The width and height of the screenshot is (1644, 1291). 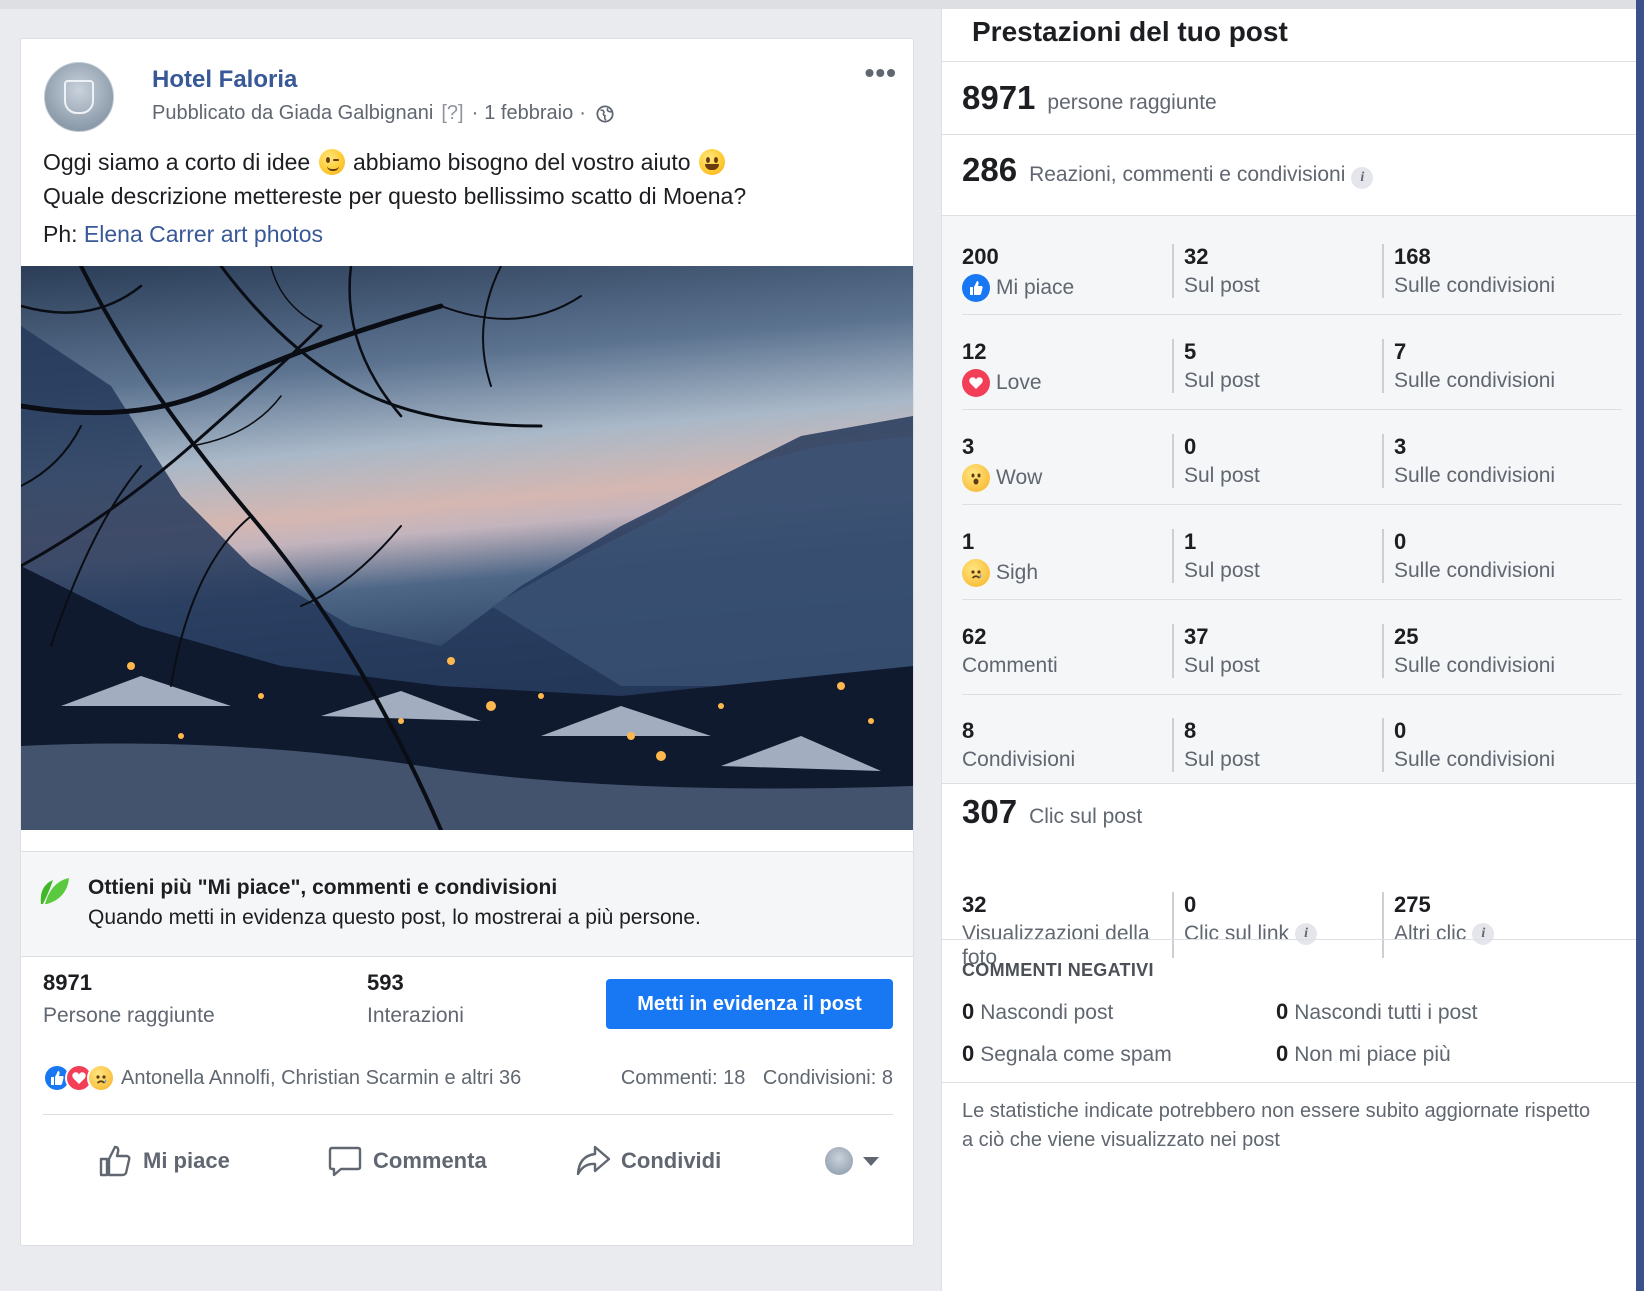 I want to click on breakdown-total-label: Love, so click(x=1002, y=383).